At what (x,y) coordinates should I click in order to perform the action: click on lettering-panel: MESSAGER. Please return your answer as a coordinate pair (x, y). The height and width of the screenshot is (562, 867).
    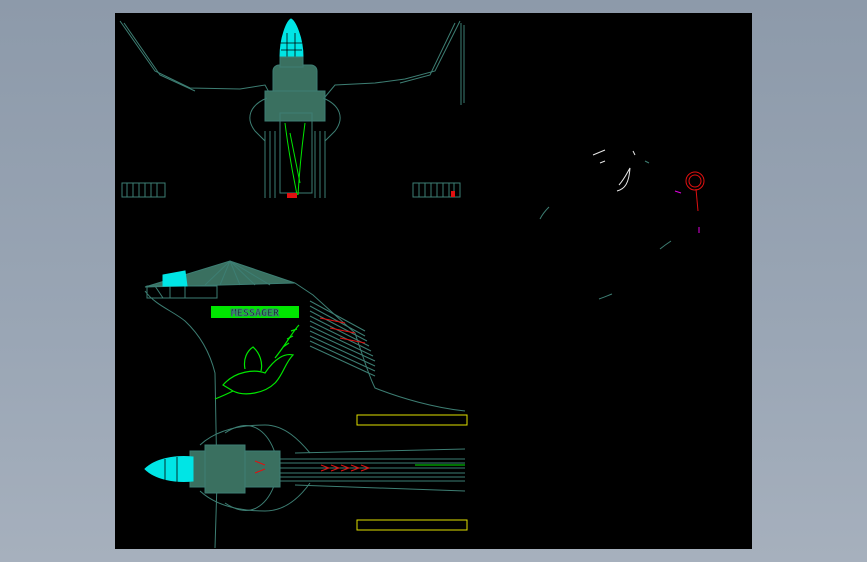
    Looking at the image, I should click on (255, 313).